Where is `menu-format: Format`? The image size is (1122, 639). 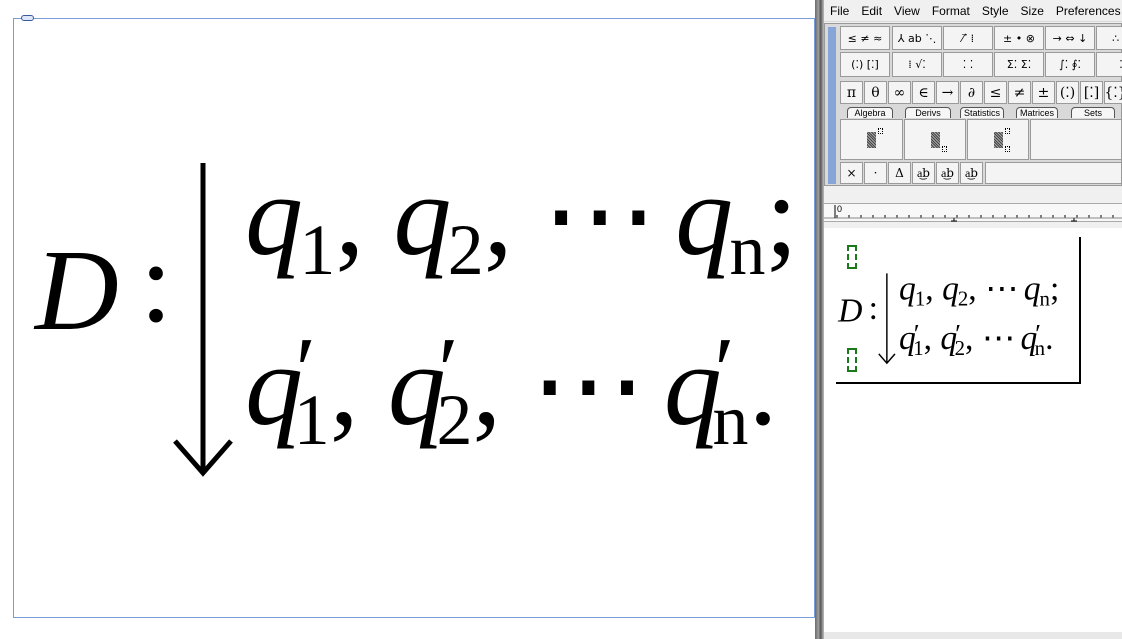 menu-format: Format is located at coordinates (951, 11).